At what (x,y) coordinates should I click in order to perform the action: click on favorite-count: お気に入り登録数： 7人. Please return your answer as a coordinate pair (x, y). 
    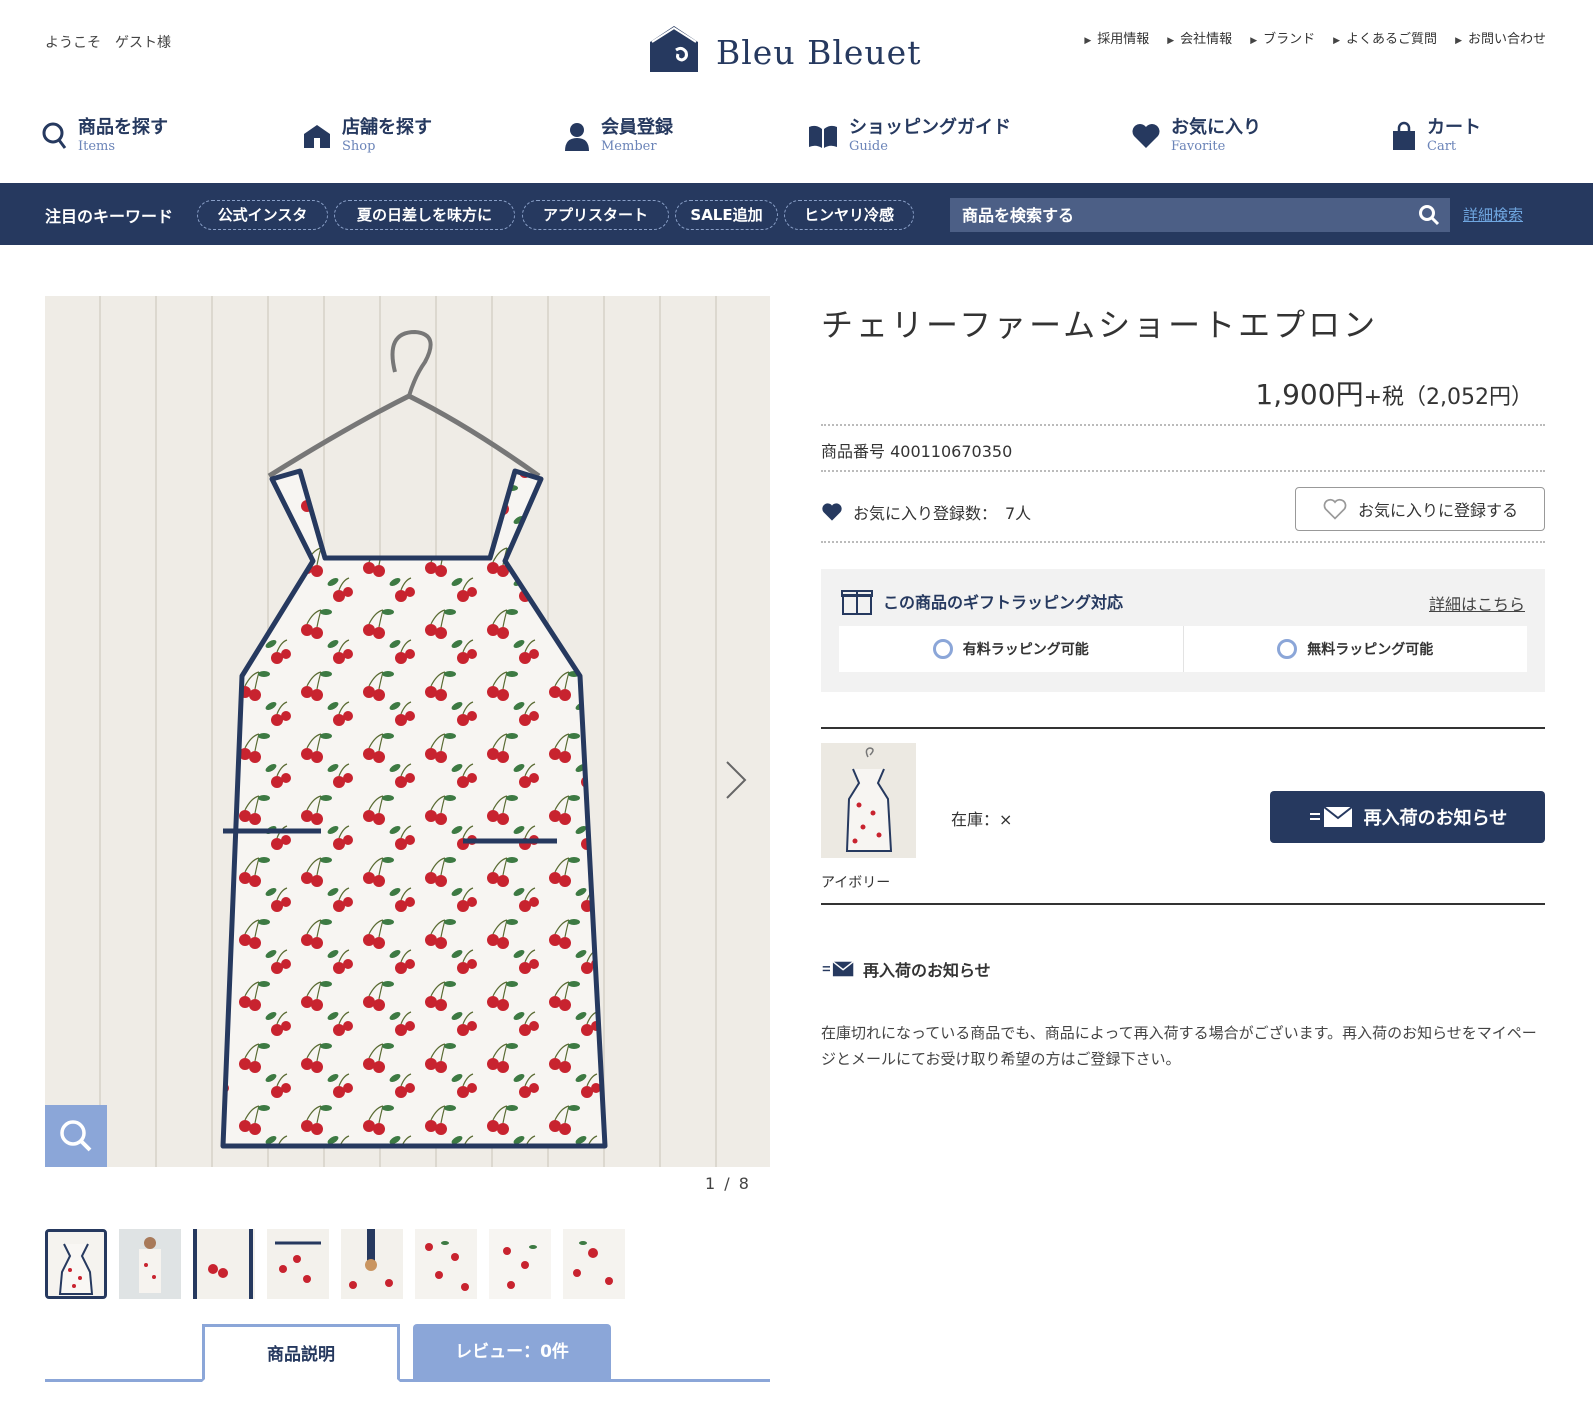
    Looking at the image, I should click on (926, 512).